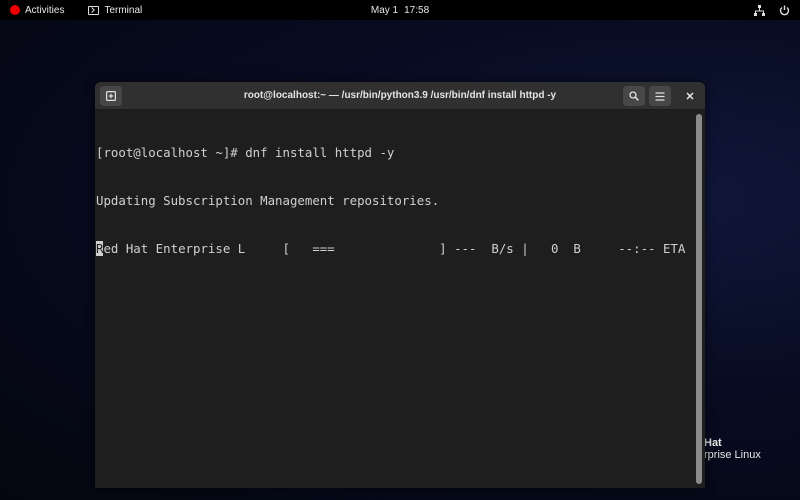 Image resolution: width=800 pixels, height=500 pixels. I want to click on system-tray, so click(772, 10).